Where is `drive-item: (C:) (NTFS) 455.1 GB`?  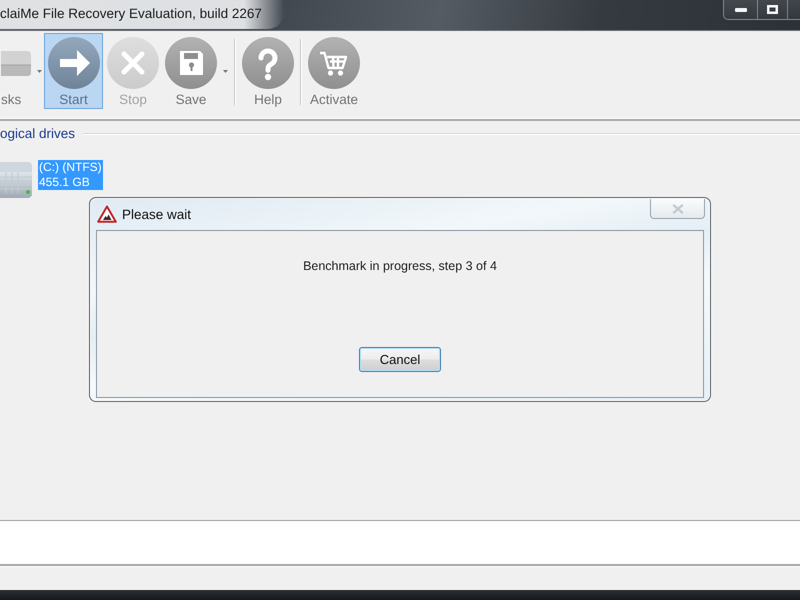 drive-item: (C:) (NTFS) 455.1 GB is located at coordinates (70, 175).